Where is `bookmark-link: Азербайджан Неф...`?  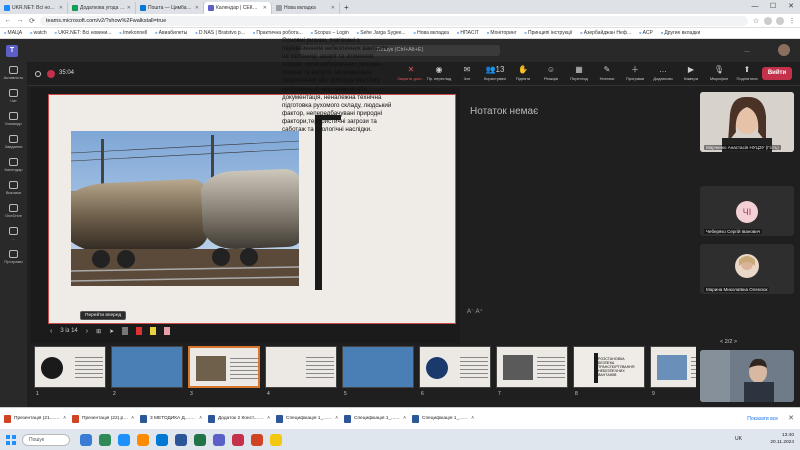
bookmark-link: Азербайджан Неф... is located at coordinates (605, 33).